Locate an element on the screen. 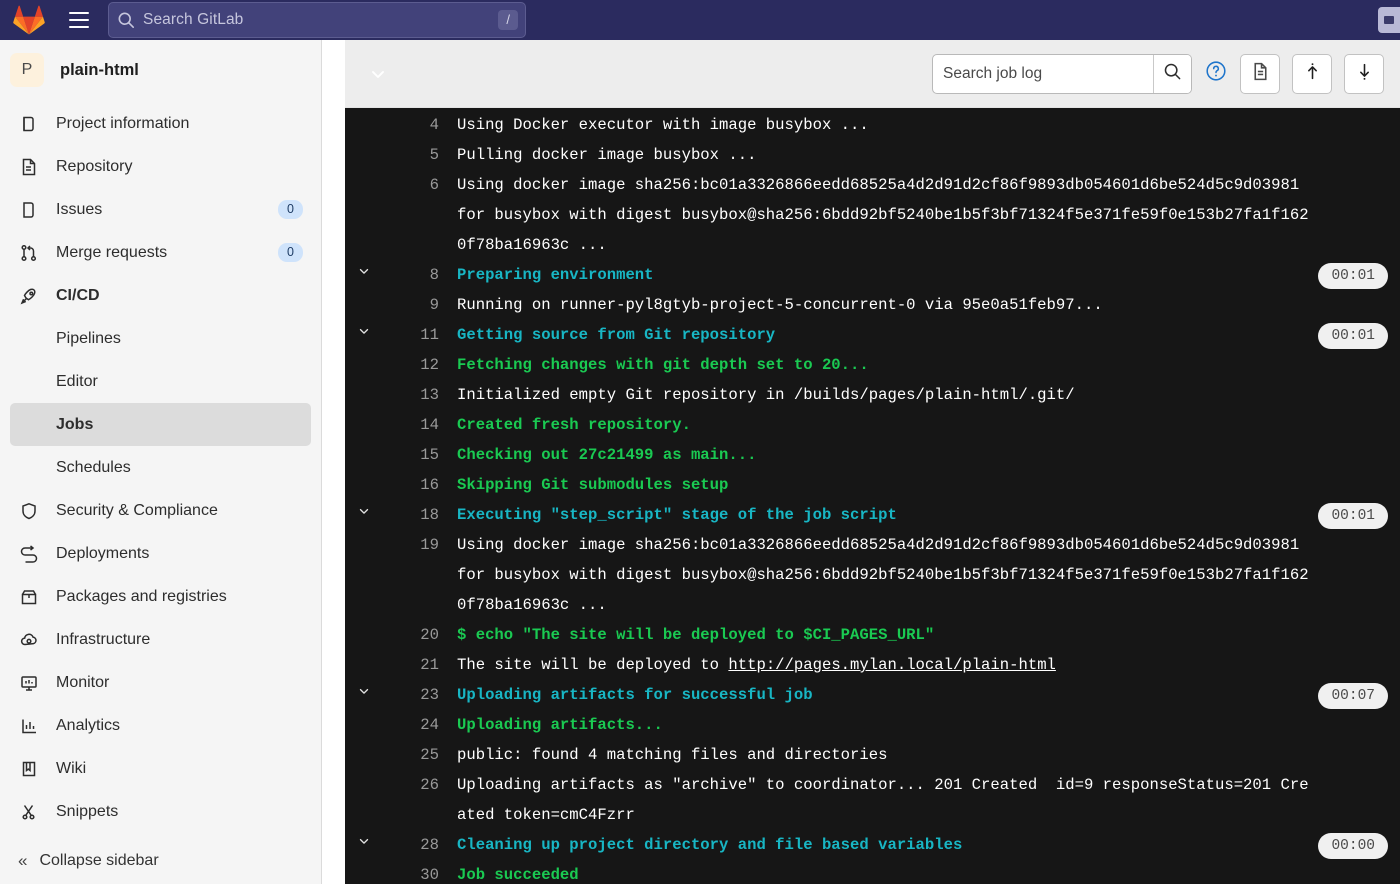  global-search-box: Search GitLab / is located at coordinates (317, 20).